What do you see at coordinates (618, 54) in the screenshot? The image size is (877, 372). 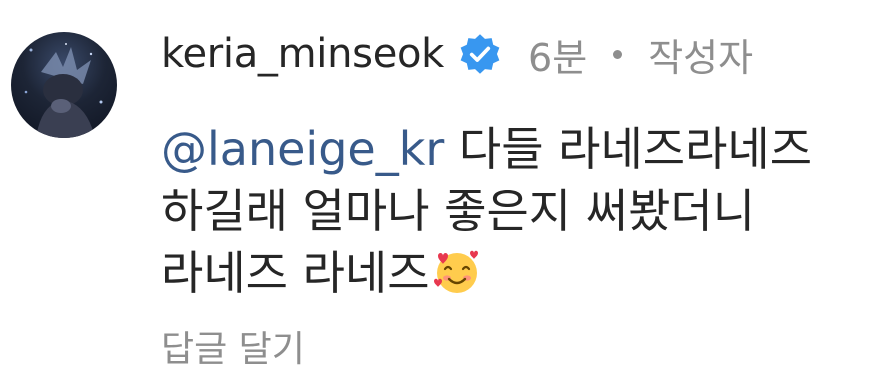 I see `separator-dot` at bounding box center [618, 54].